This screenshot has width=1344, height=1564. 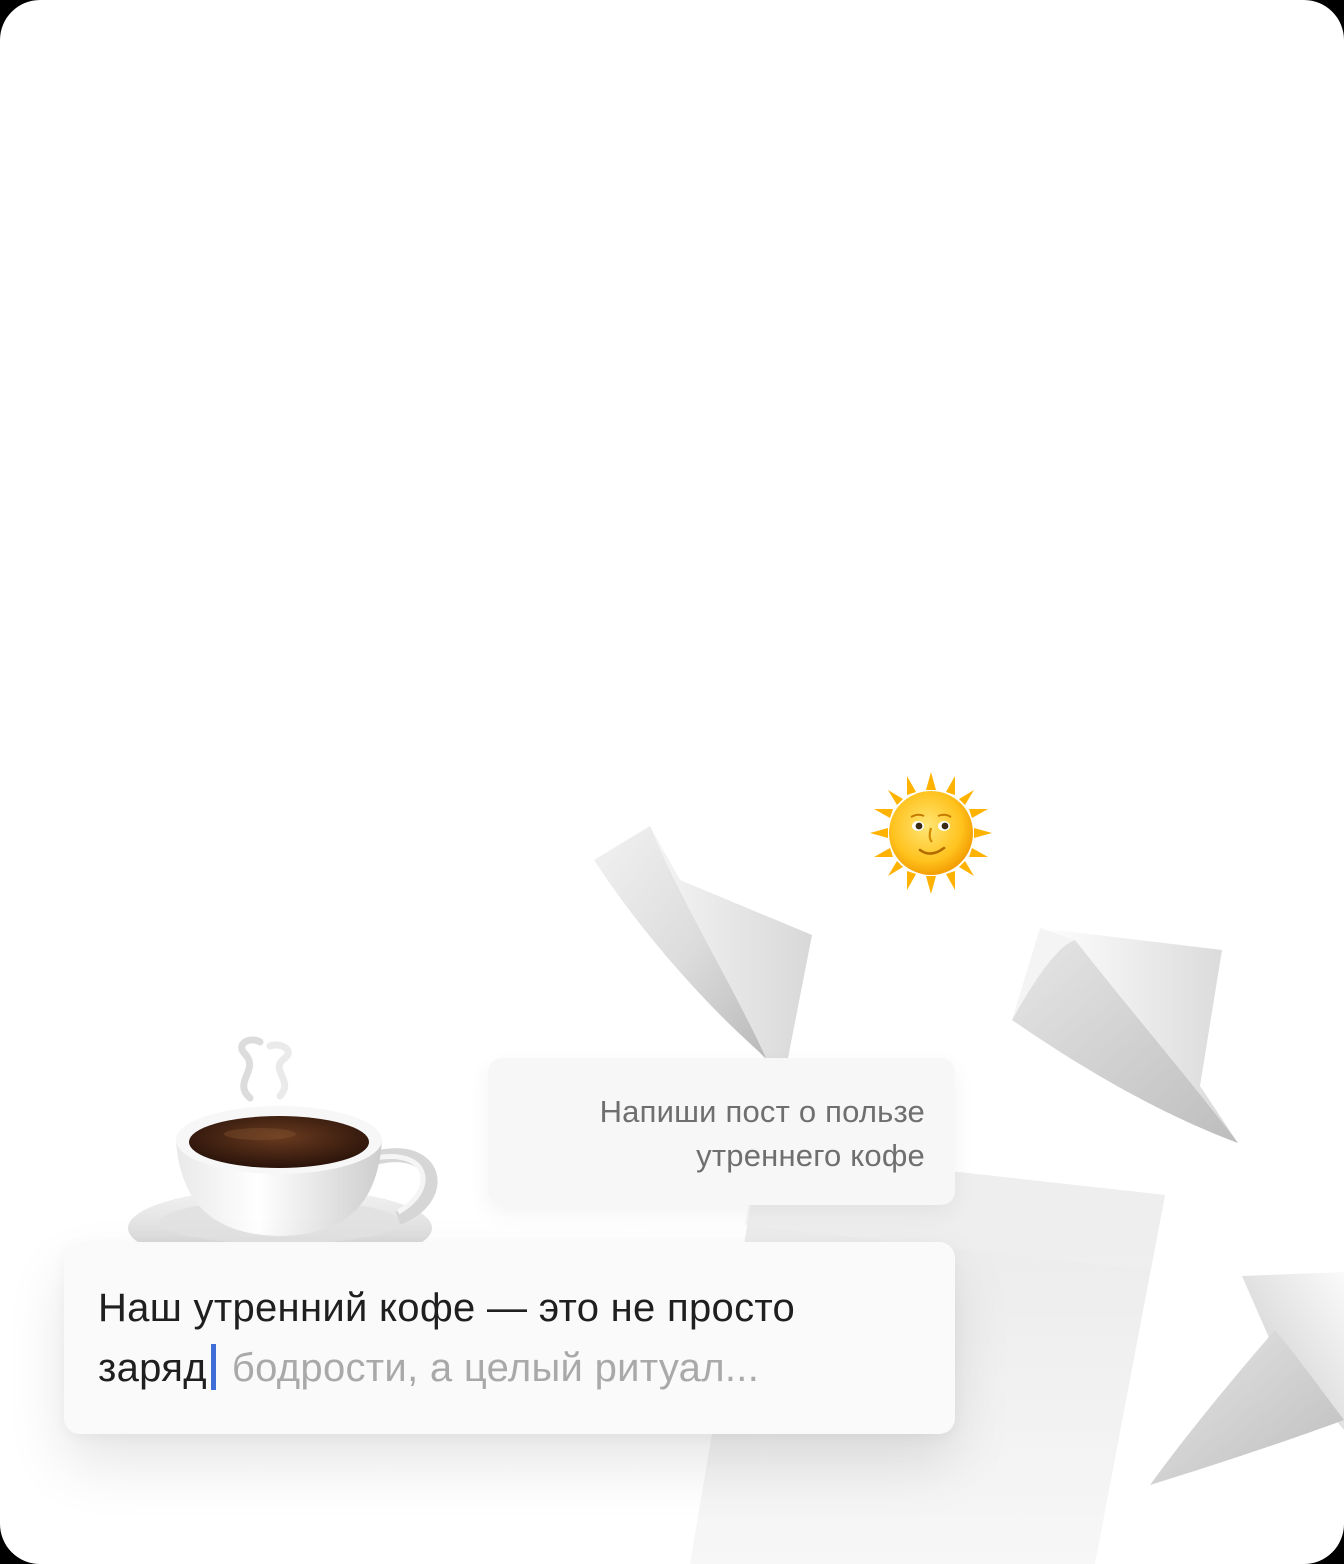 What do you see at coordinates (721, 1131) in the screenshot?
I see `prompt-message: Напиши пост о пользе утреннего кофе` at bounding box center [721, 1131].